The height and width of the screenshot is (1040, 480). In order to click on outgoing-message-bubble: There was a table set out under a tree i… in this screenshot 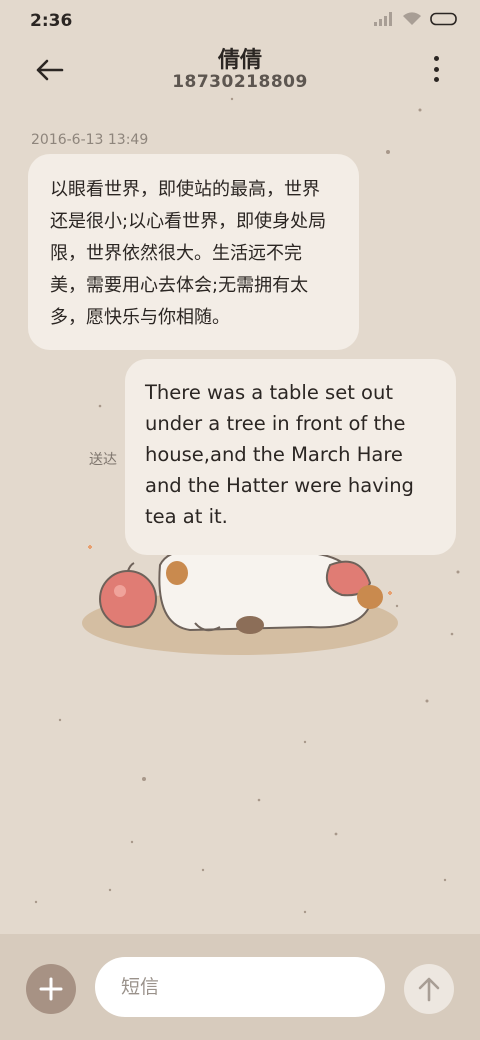, I will do `click(290, 457)`.